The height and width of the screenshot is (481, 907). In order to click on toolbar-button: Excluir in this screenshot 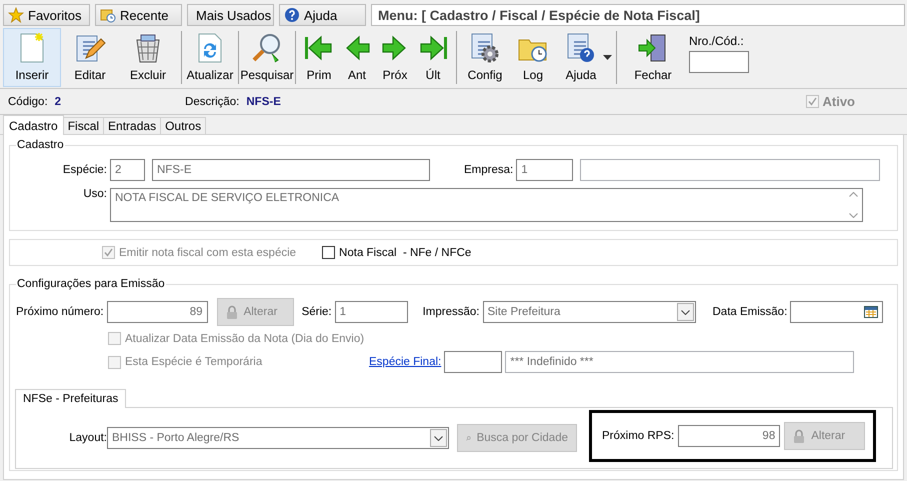, I will do `click(148, 57)`.